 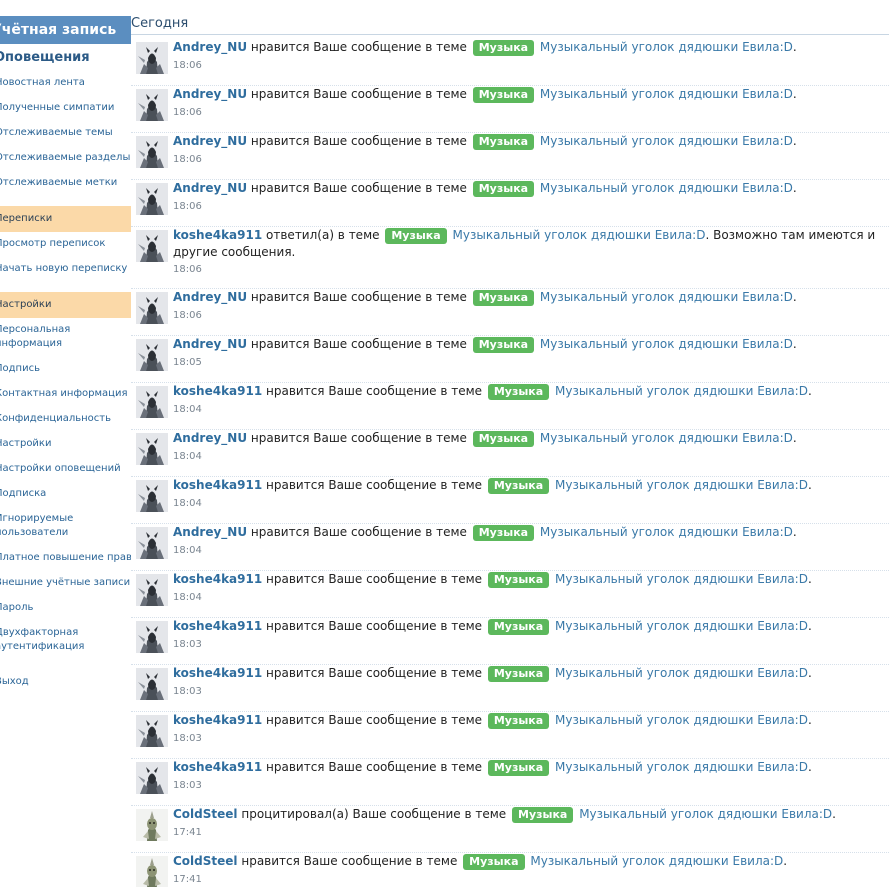 I want to click on sidebar-item-external-accounts: Внешние учётные записи, so click(x=65, y=583).